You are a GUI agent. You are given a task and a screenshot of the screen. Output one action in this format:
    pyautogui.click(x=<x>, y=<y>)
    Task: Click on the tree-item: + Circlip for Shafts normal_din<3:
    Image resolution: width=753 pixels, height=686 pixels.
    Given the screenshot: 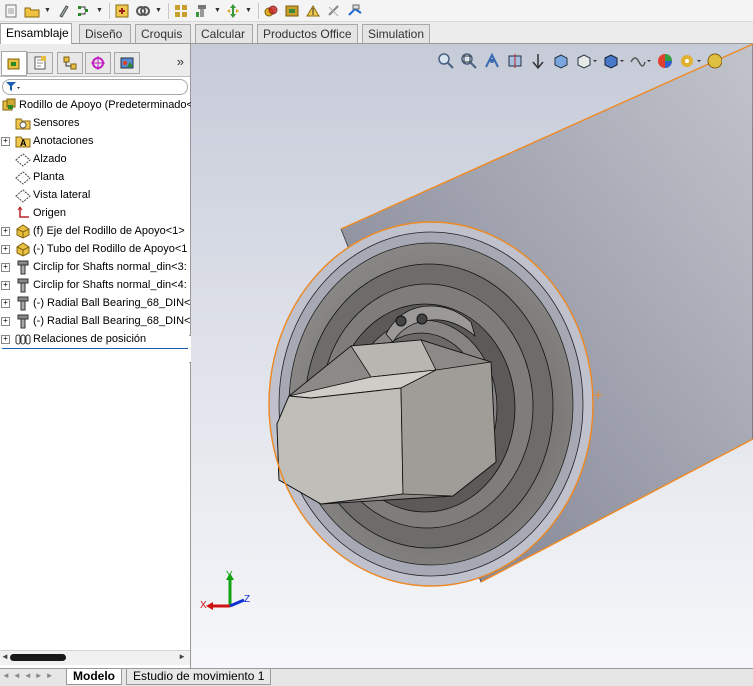 What is the action you would take?
    pyautogui.click(x=95, y=267)
    